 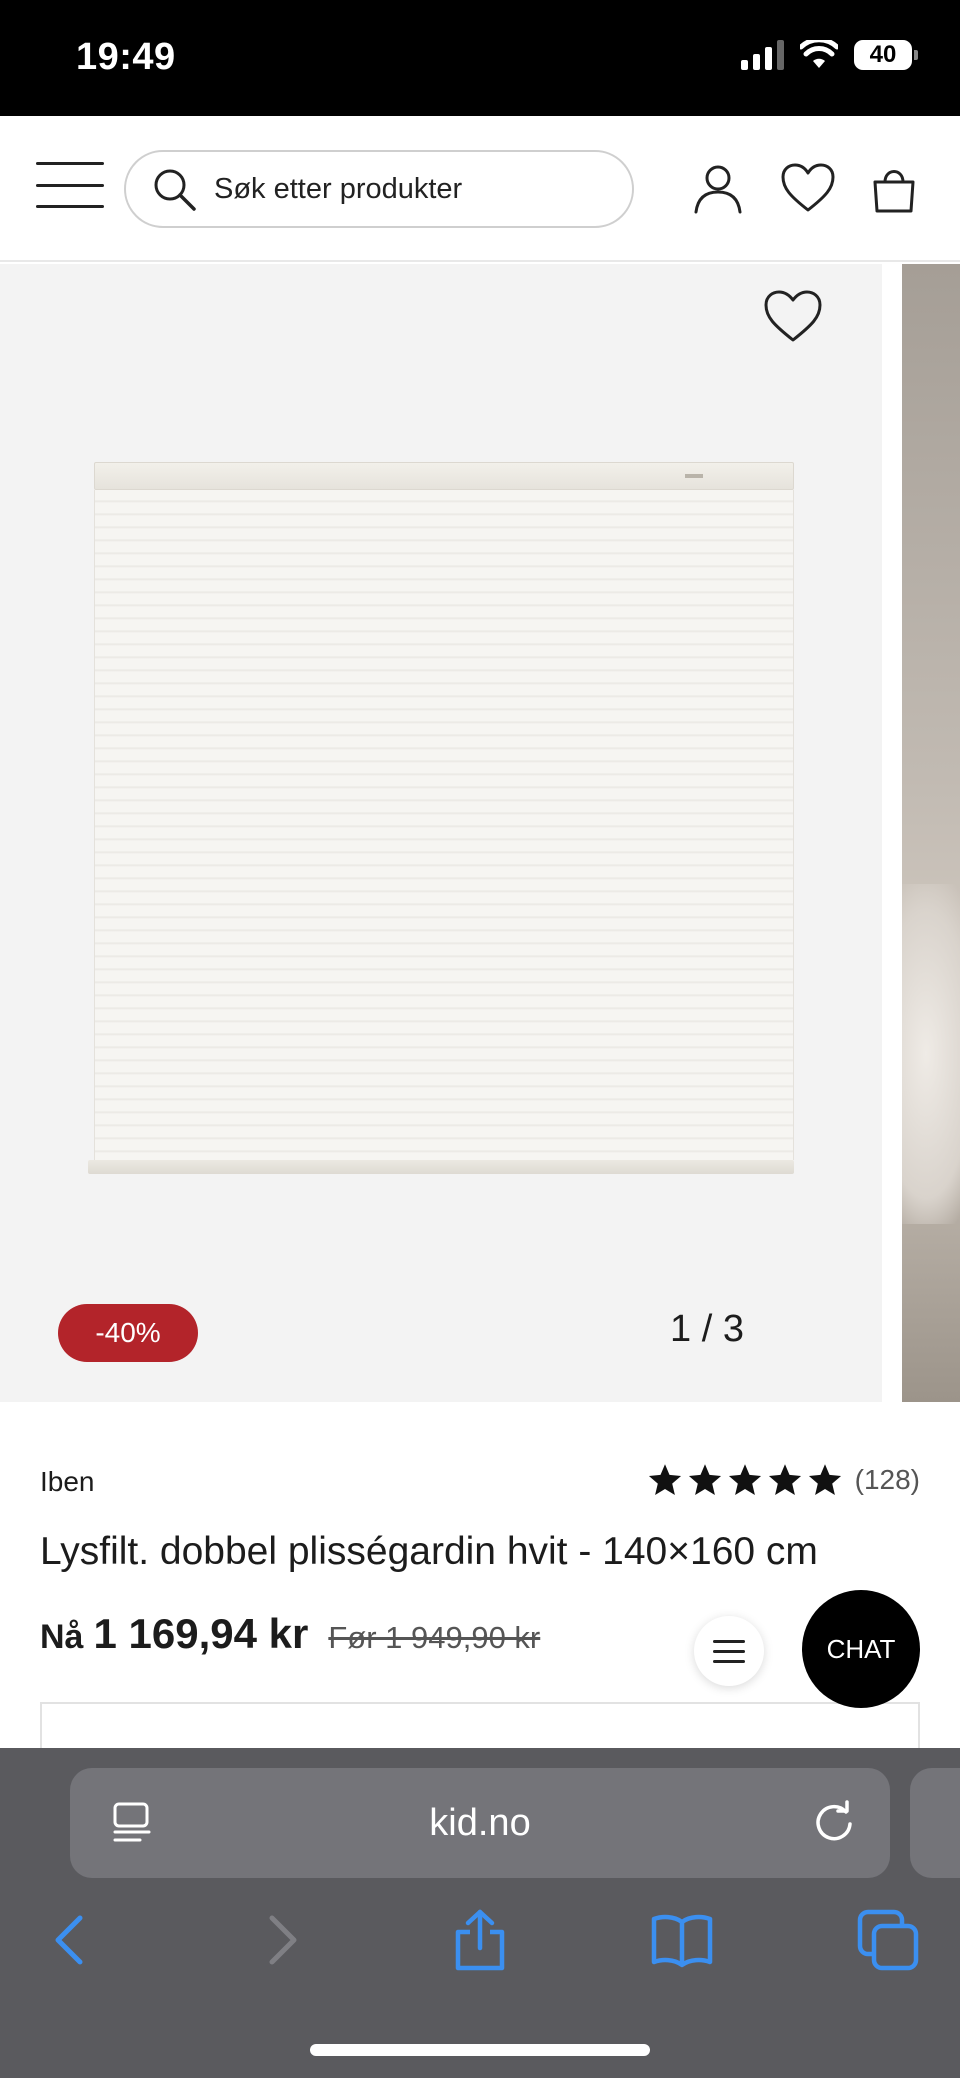 I want to click on price-row: Nå 1 169,94 kr Før 1 949,90 kr, so click(x=290, y=1634).